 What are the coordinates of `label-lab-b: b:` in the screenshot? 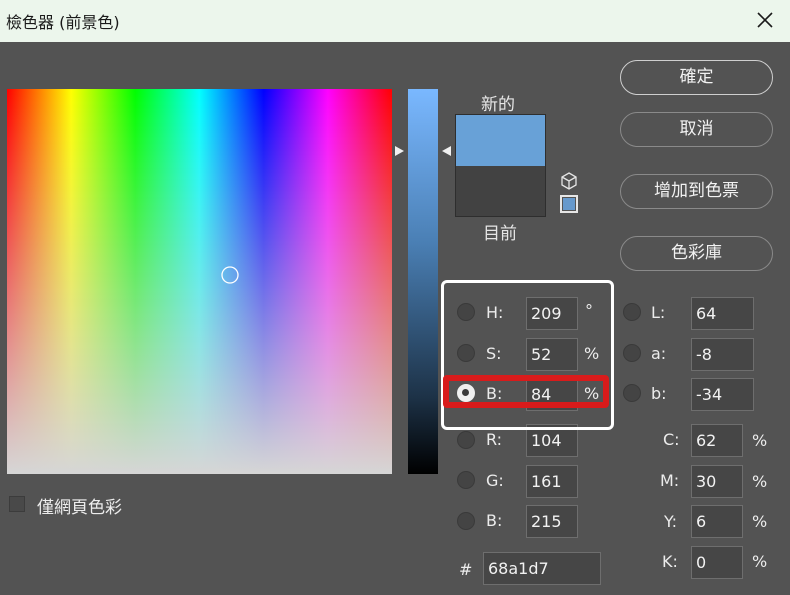 It's located at (659, 393).